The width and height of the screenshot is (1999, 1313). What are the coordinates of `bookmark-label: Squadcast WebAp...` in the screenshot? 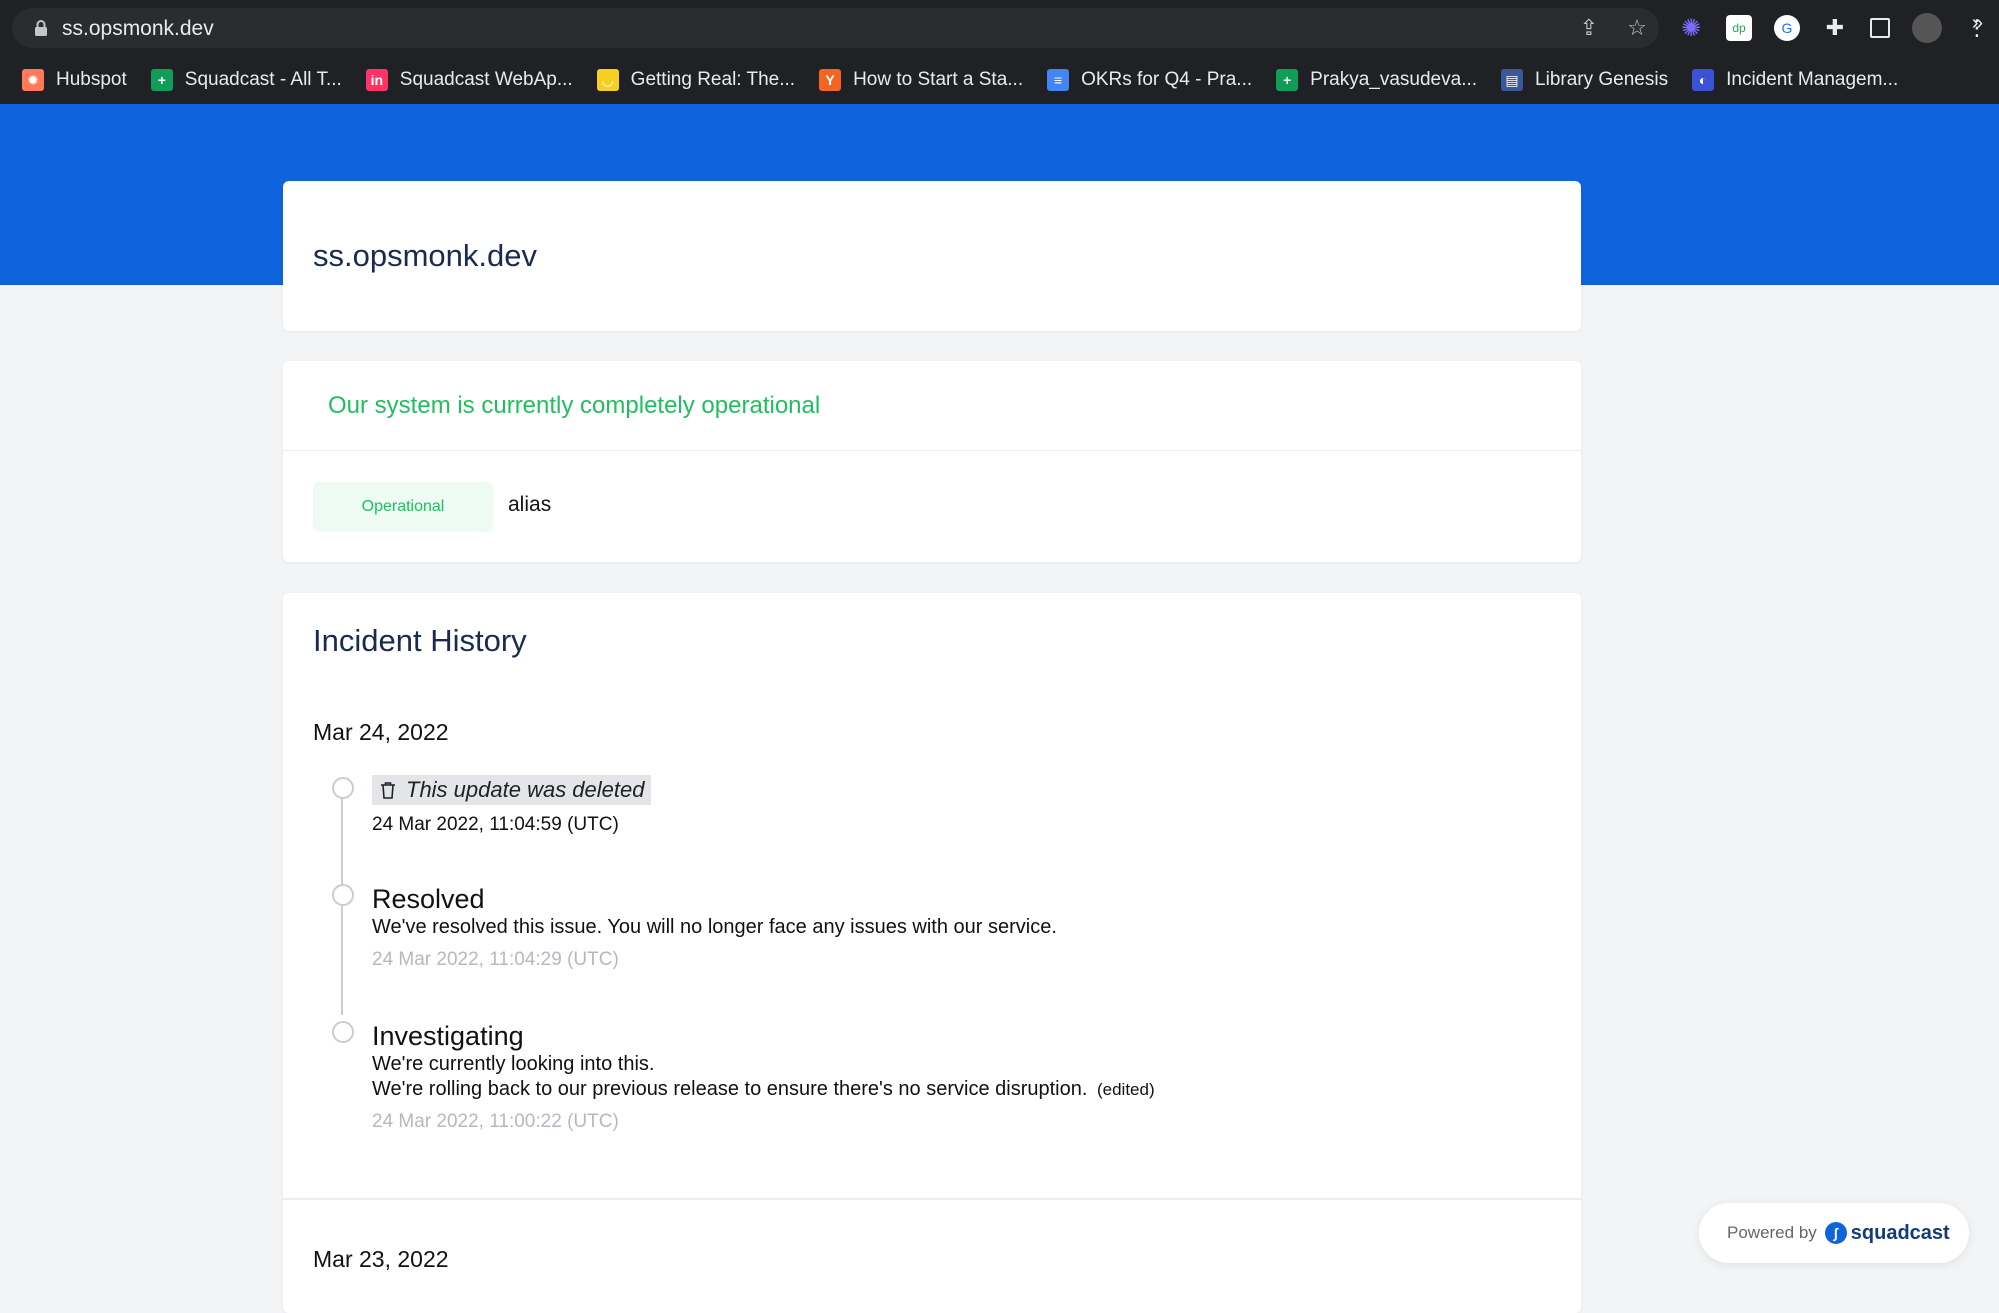 It's located at (486, 79).